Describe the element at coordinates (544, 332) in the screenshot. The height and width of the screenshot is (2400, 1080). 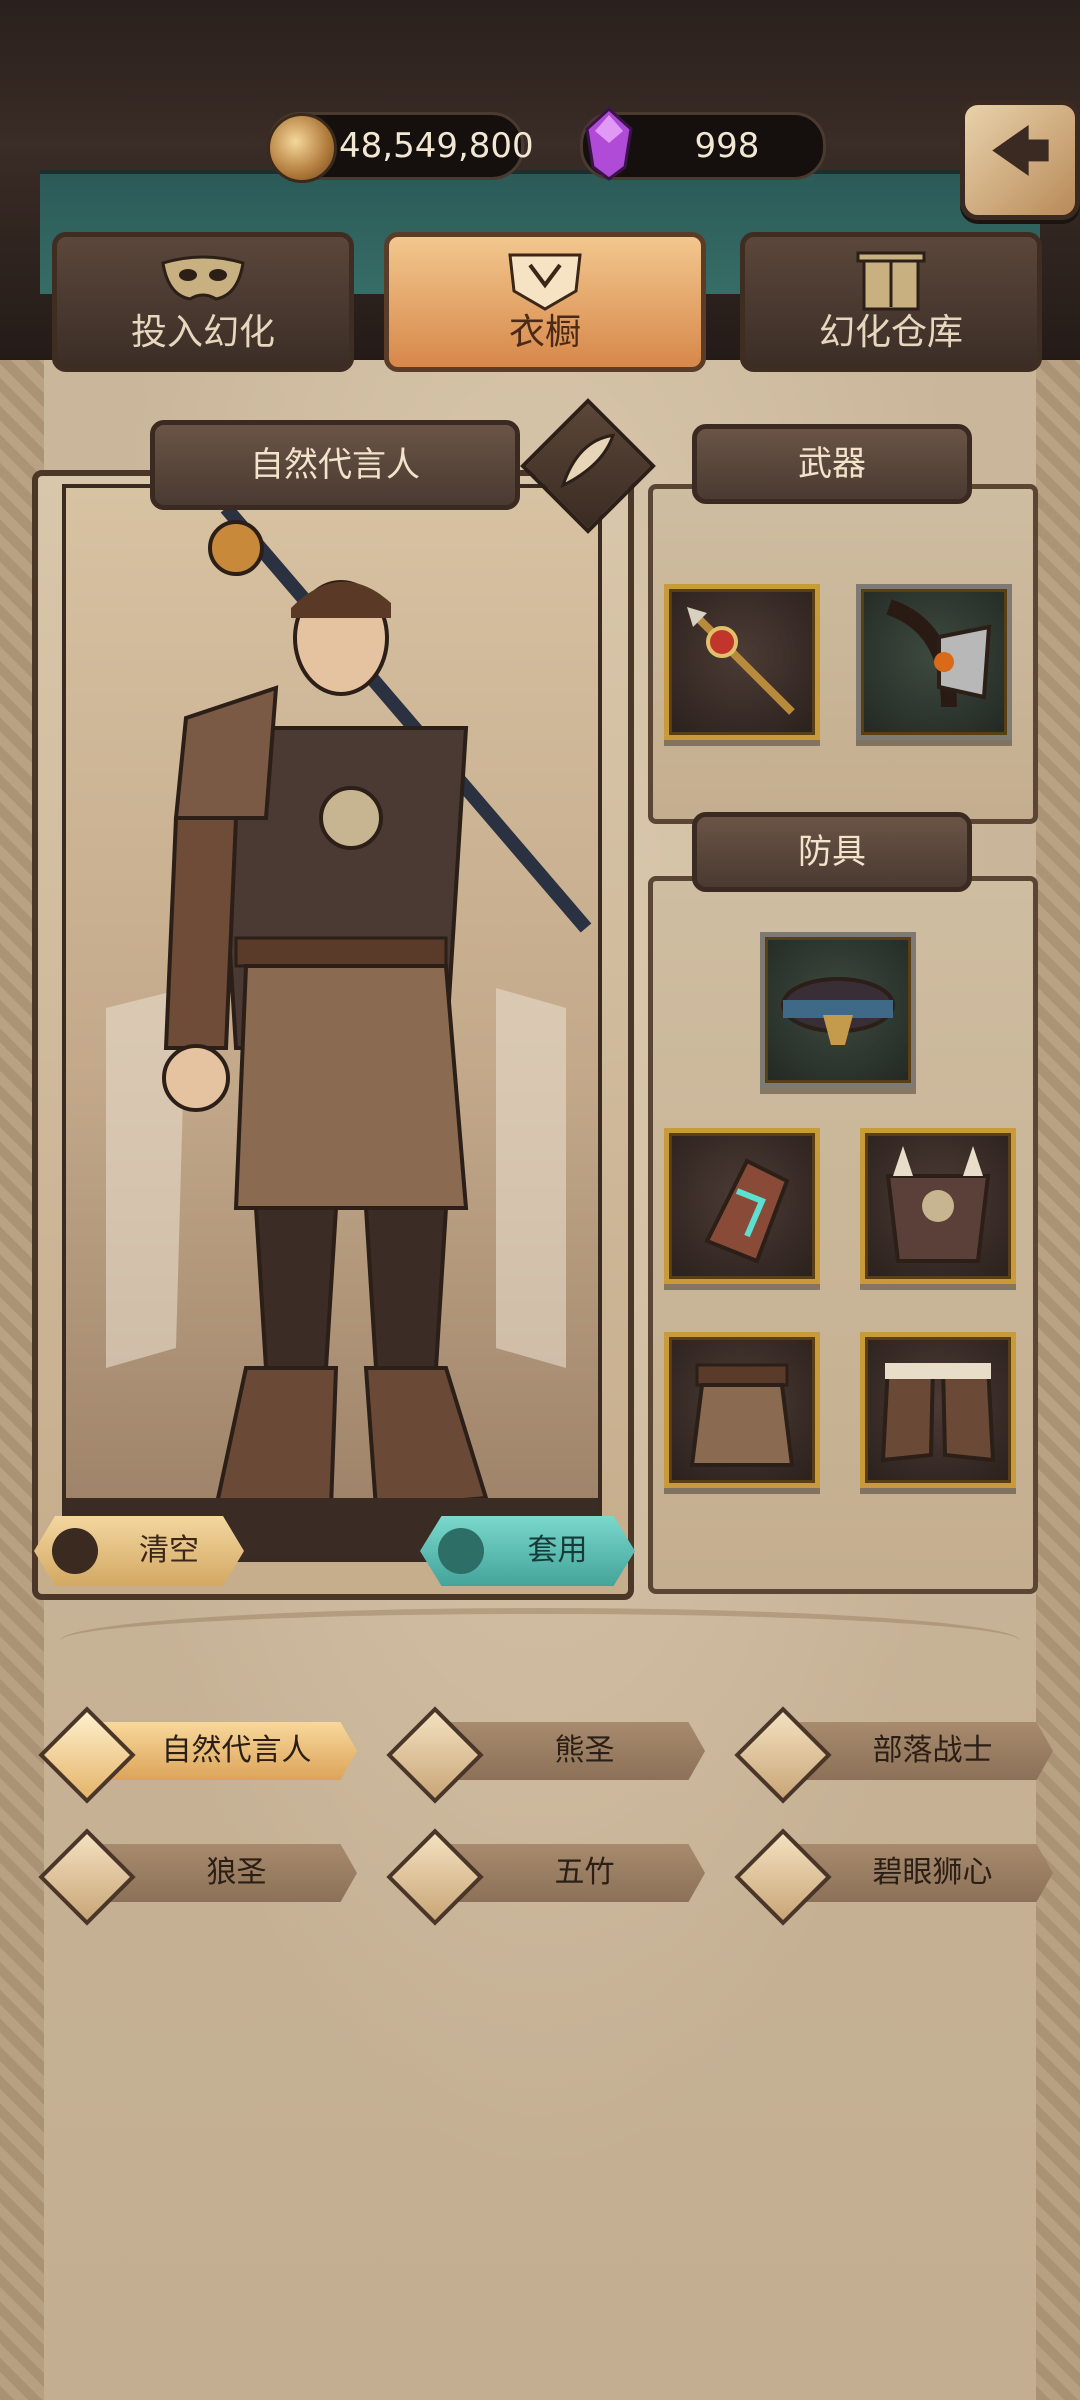
I see `tab-label: 衣橱` at that location.